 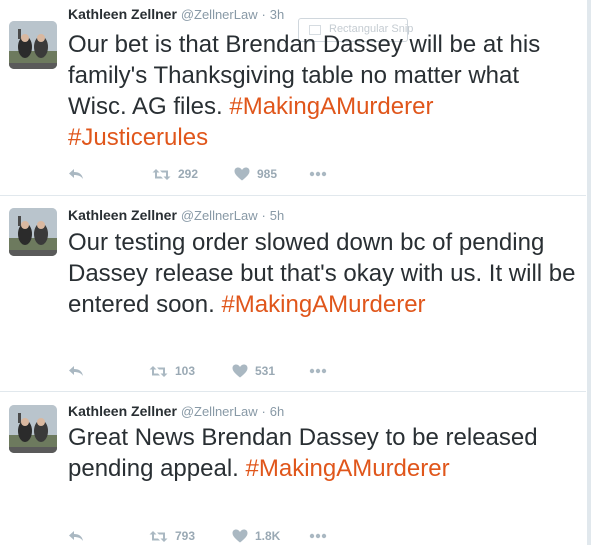 I want to click on retweet-count: 103, so click(x=185, y=371).